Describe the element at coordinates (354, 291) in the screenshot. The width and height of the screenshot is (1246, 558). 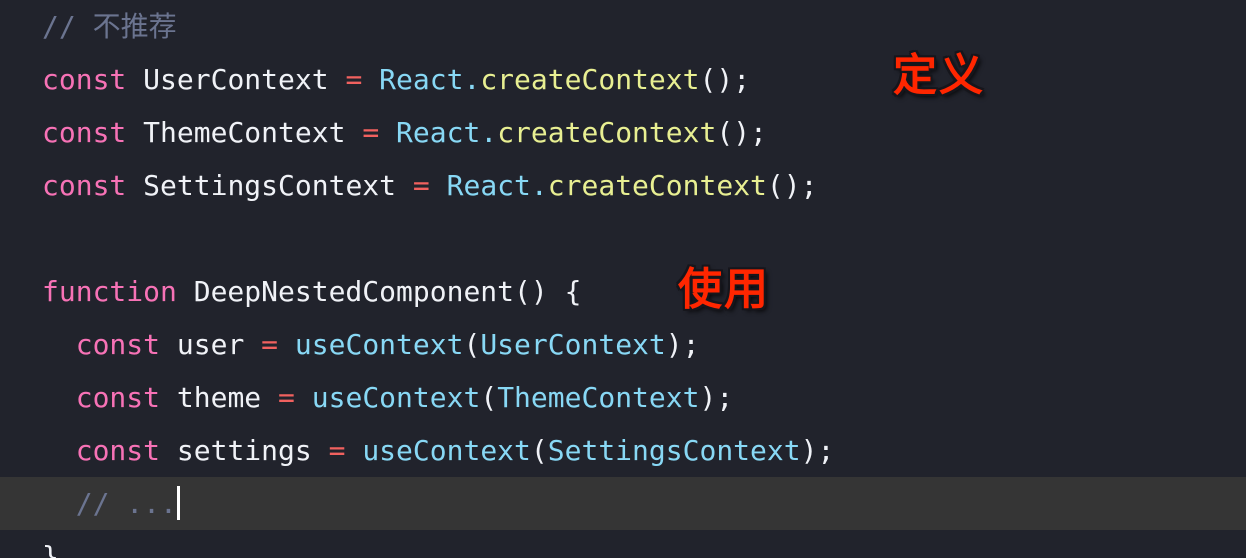
I see `code-token: DeepNestedComponent` at that location.